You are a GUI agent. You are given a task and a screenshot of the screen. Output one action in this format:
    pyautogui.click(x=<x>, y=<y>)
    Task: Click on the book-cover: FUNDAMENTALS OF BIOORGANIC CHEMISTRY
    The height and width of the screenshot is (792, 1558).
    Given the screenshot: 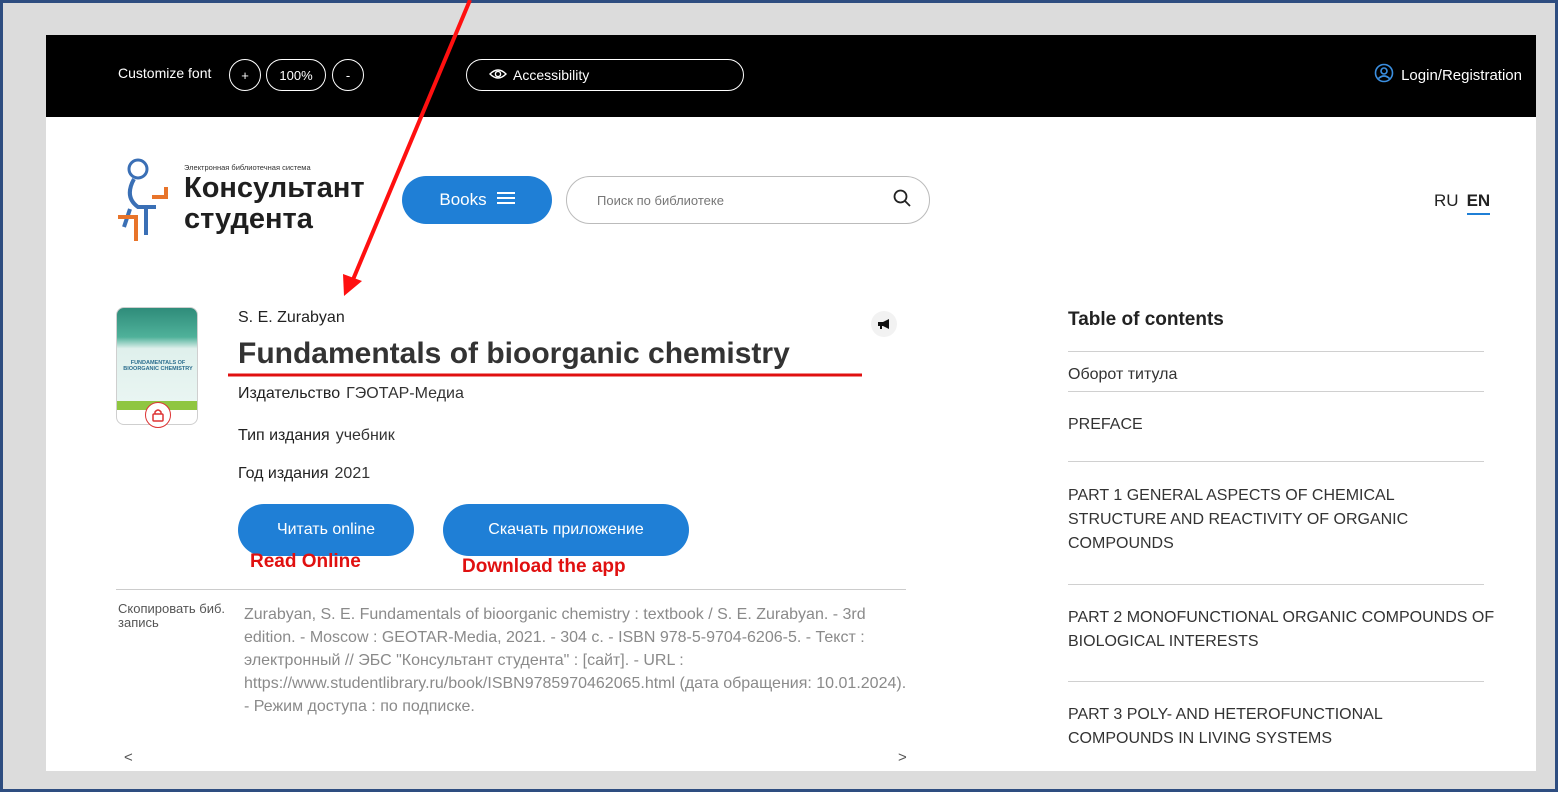 What is the action you would take?
    pyautogui.click(x=157, y=367)
    